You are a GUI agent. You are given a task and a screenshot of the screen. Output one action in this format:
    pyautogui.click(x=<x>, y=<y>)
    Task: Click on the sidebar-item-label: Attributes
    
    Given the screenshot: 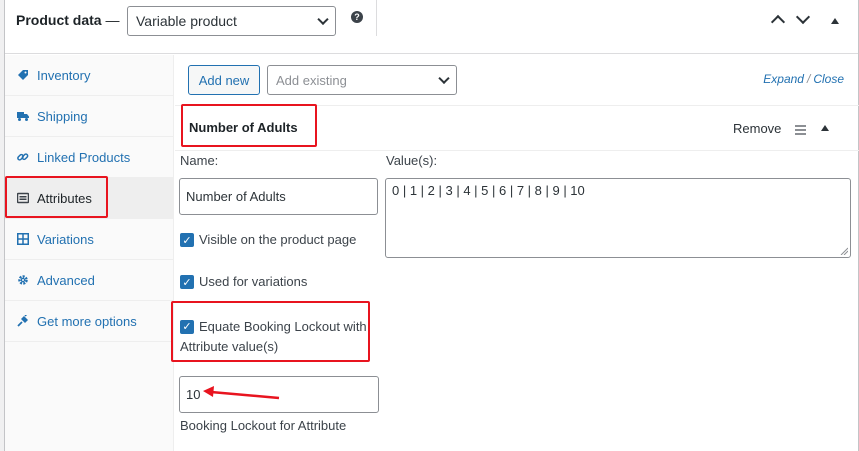 What is the action you would take?
    pyautogui.click(x=64, y=198)
    